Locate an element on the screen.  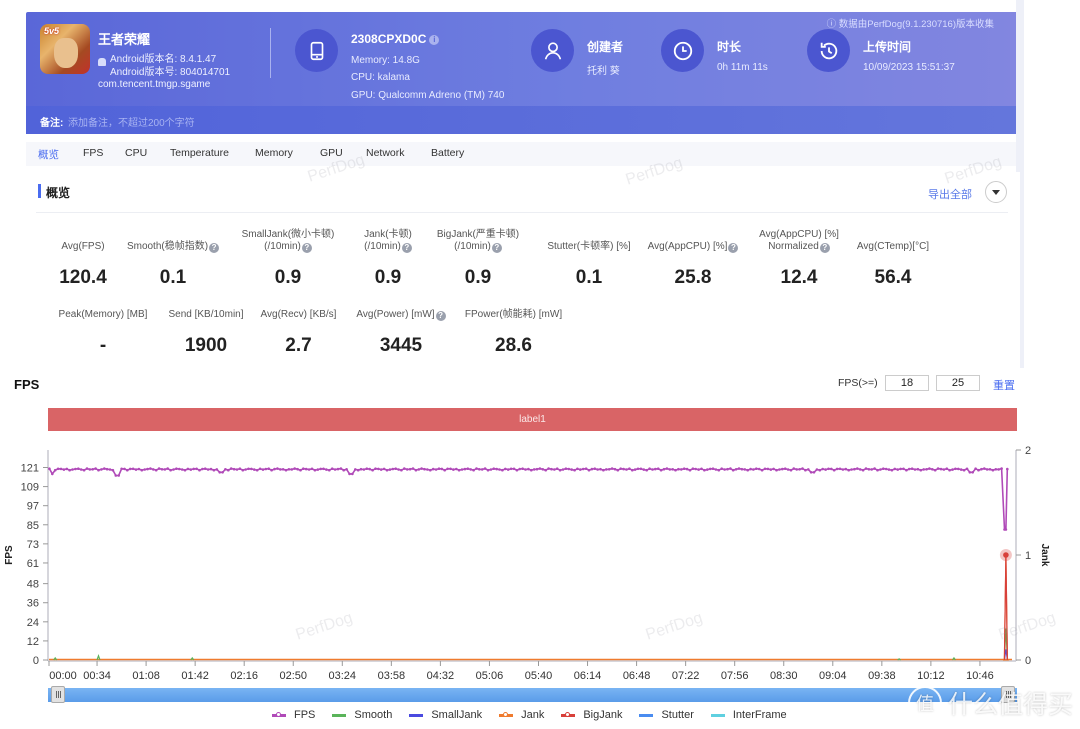
legend-item-smalljank: SmallJank is located at coordinates (445, 715).